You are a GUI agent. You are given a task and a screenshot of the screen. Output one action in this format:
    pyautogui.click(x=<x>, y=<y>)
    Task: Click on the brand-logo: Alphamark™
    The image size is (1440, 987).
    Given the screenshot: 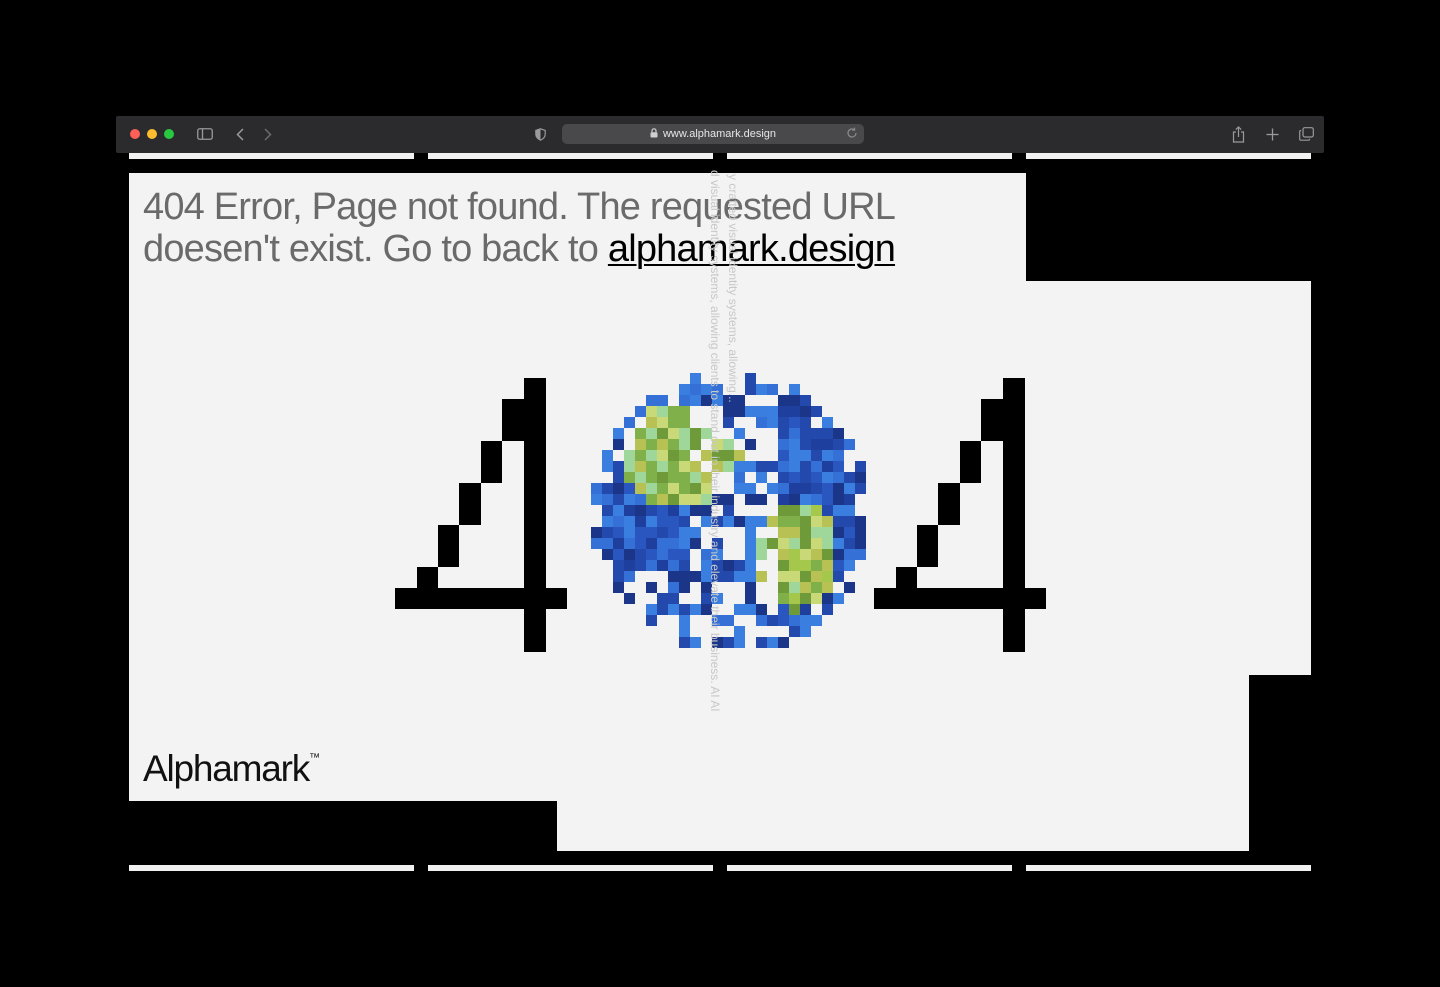 What is the action you would take?
    pyautogui.click(x=231, y=769)
    